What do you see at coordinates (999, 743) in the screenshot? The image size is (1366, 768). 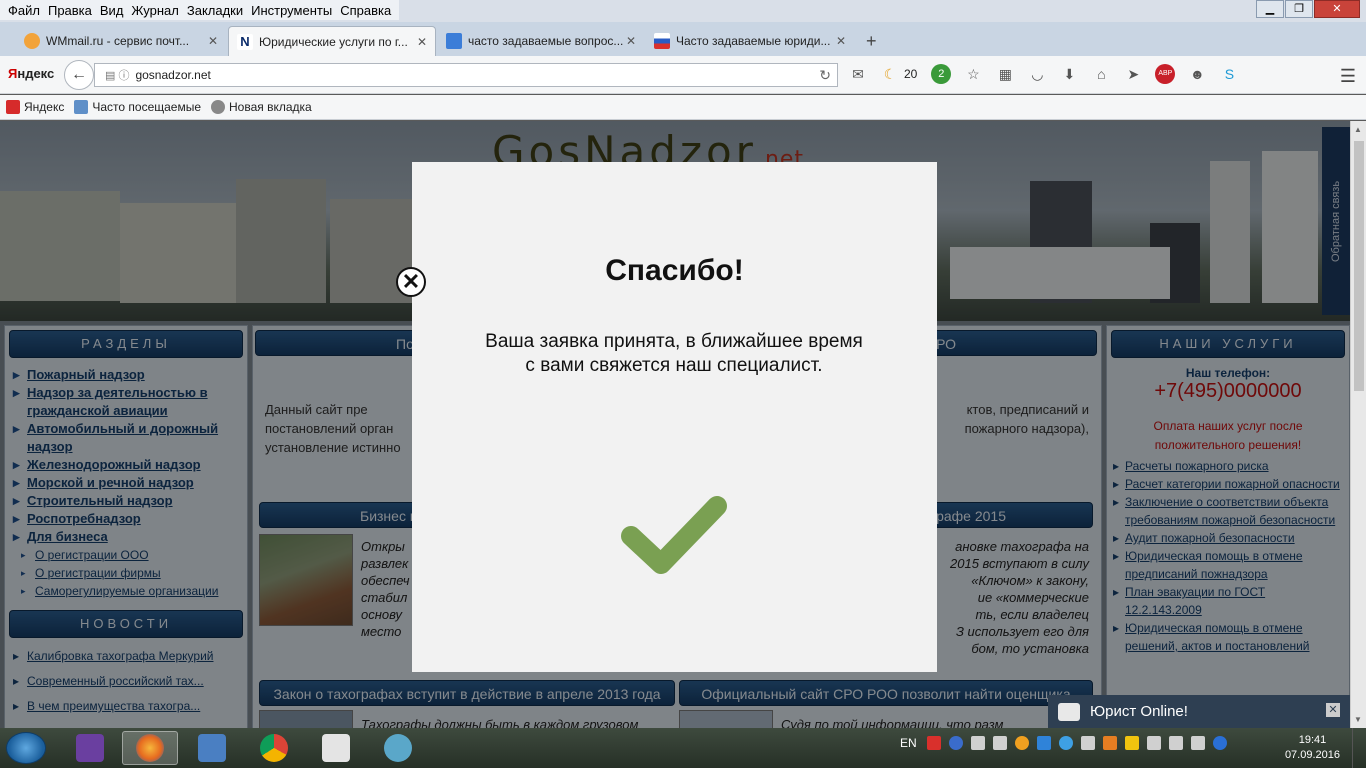 I see `tray-tools-icon` at bounding box center [999, 743].